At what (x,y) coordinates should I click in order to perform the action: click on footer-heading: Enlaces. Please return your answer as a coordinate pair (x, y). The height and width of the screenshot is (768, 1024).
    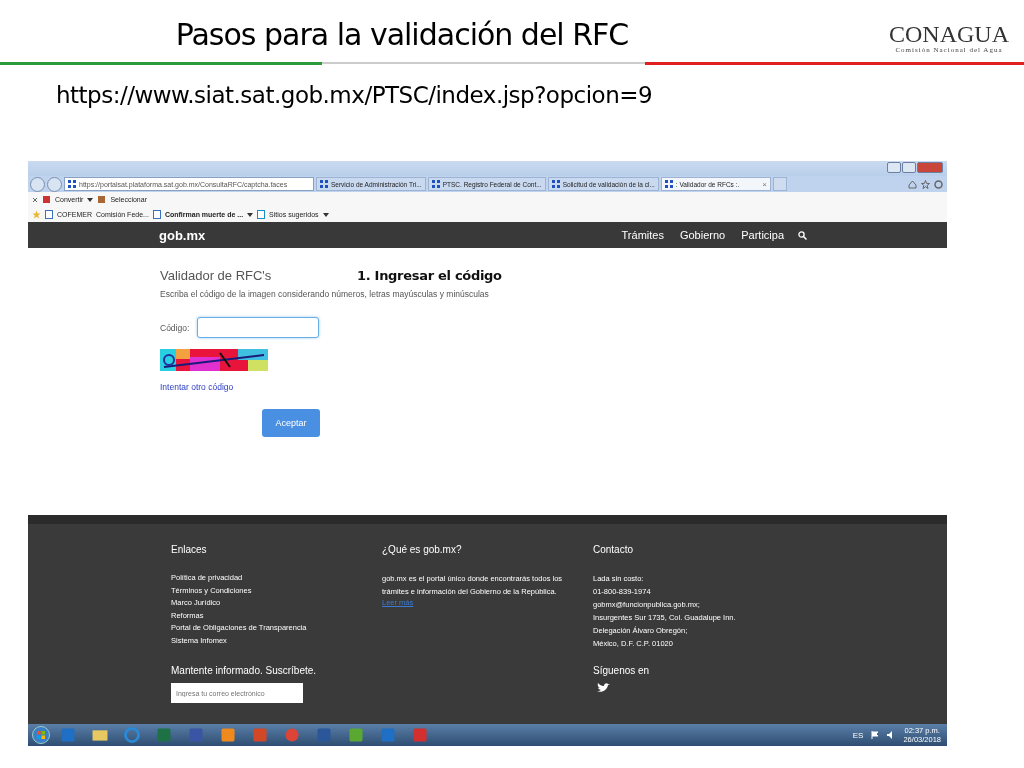
    Looking at the image, I should click on (189, 549).